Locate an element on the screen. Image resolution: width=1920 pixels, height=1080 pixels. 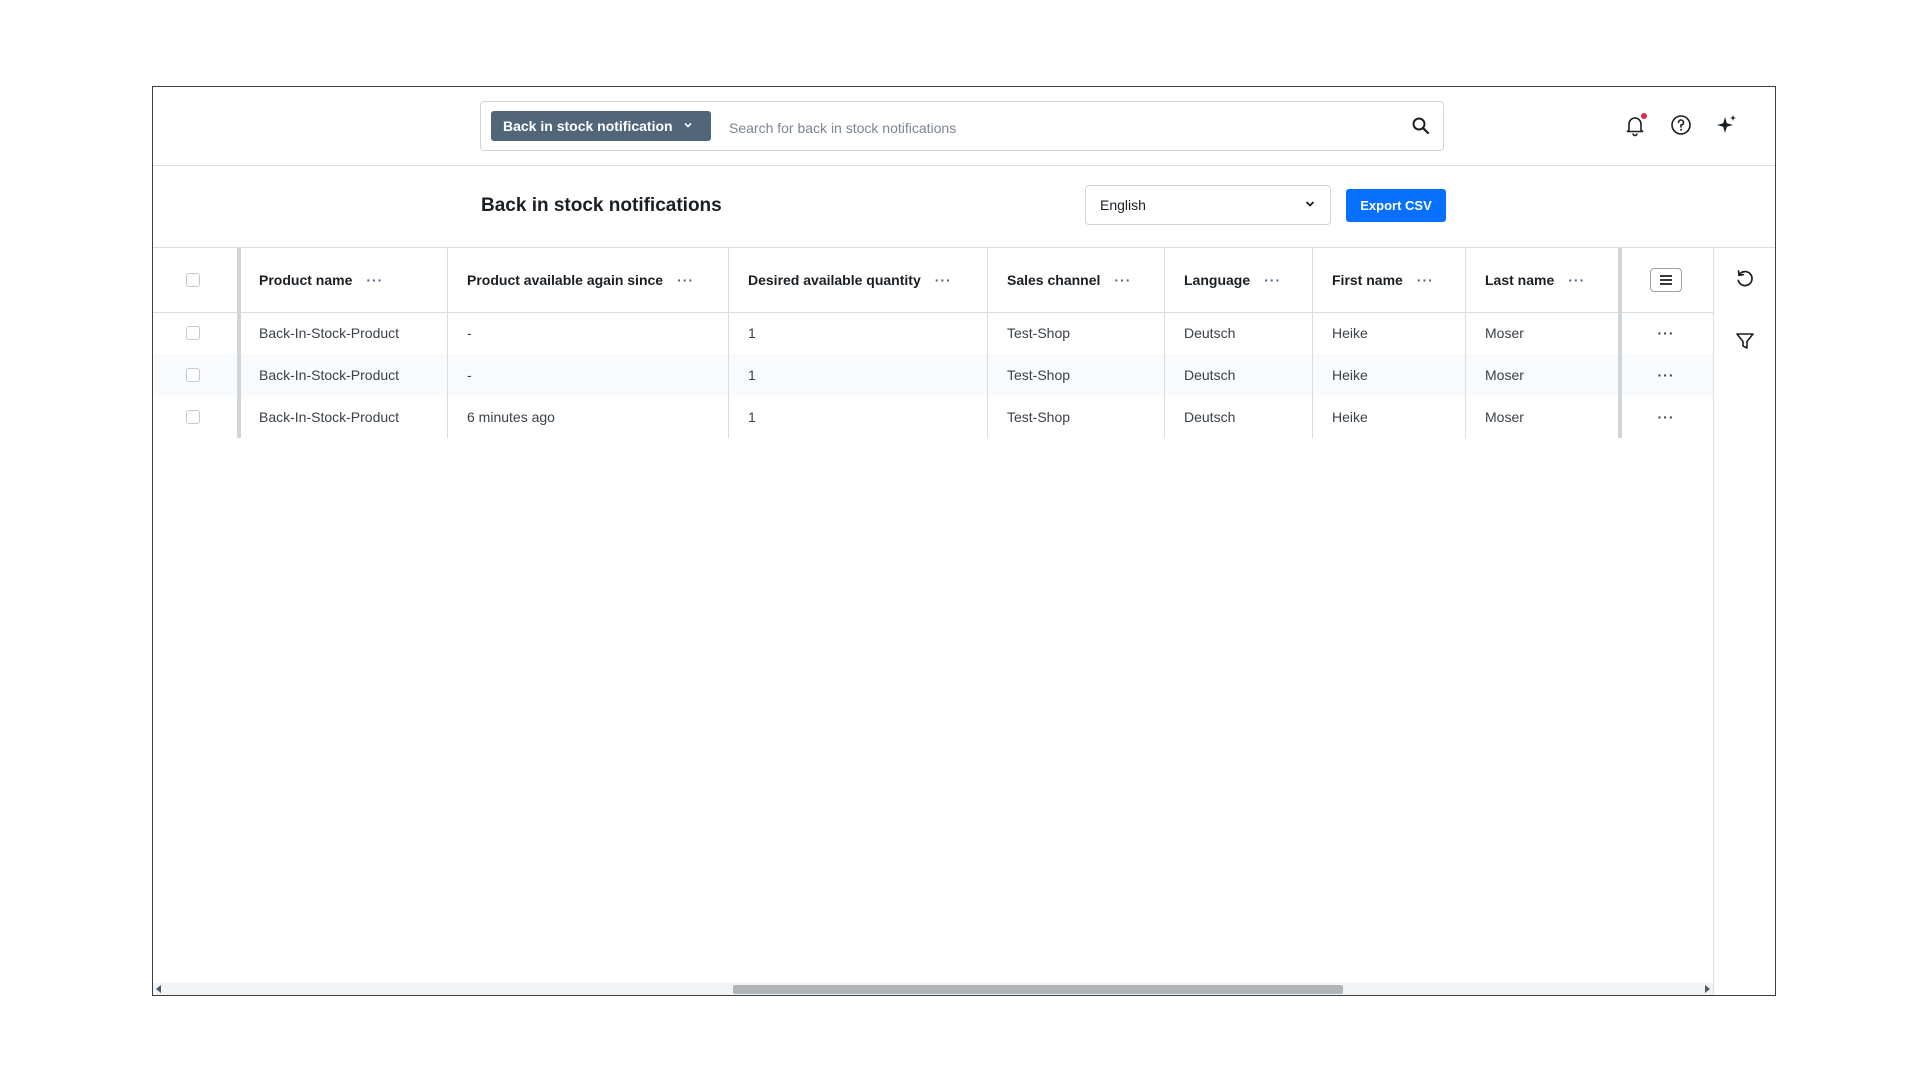
column-title: Sales channel is located at coordinates (1054, 280).